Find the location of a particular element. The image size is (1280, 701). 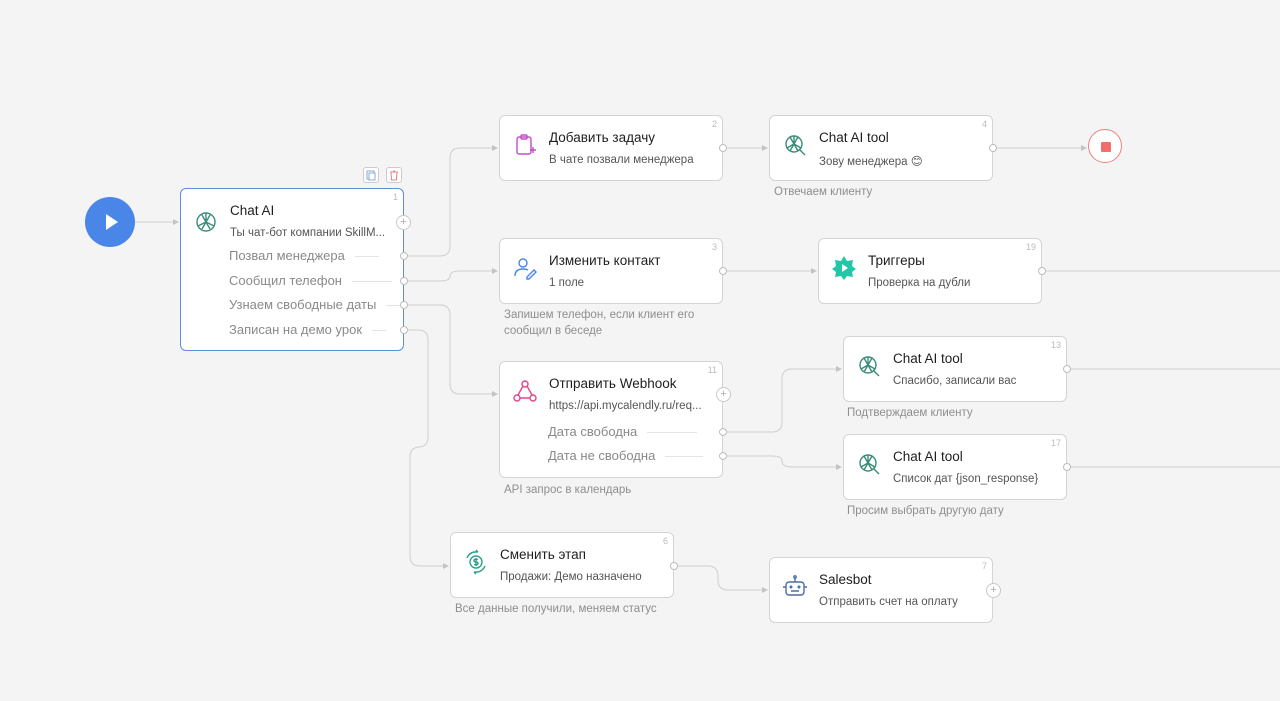

copy-node-button is located at coordinates (371, 175).